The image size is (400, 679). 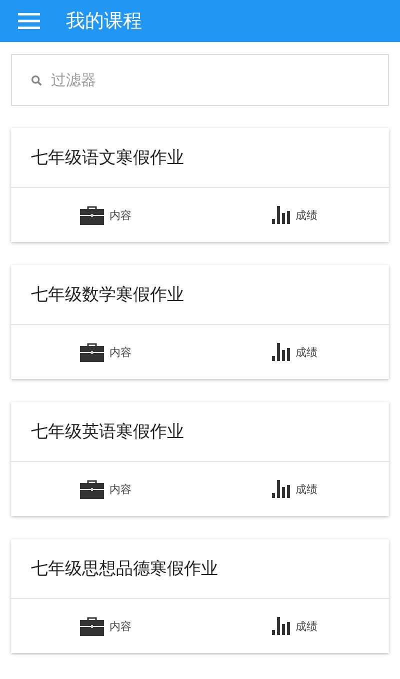 What do you see at coordinates (104, 21) in the screenshot?
I see `page-title: 我的课程` at bounding box center [104, 21].